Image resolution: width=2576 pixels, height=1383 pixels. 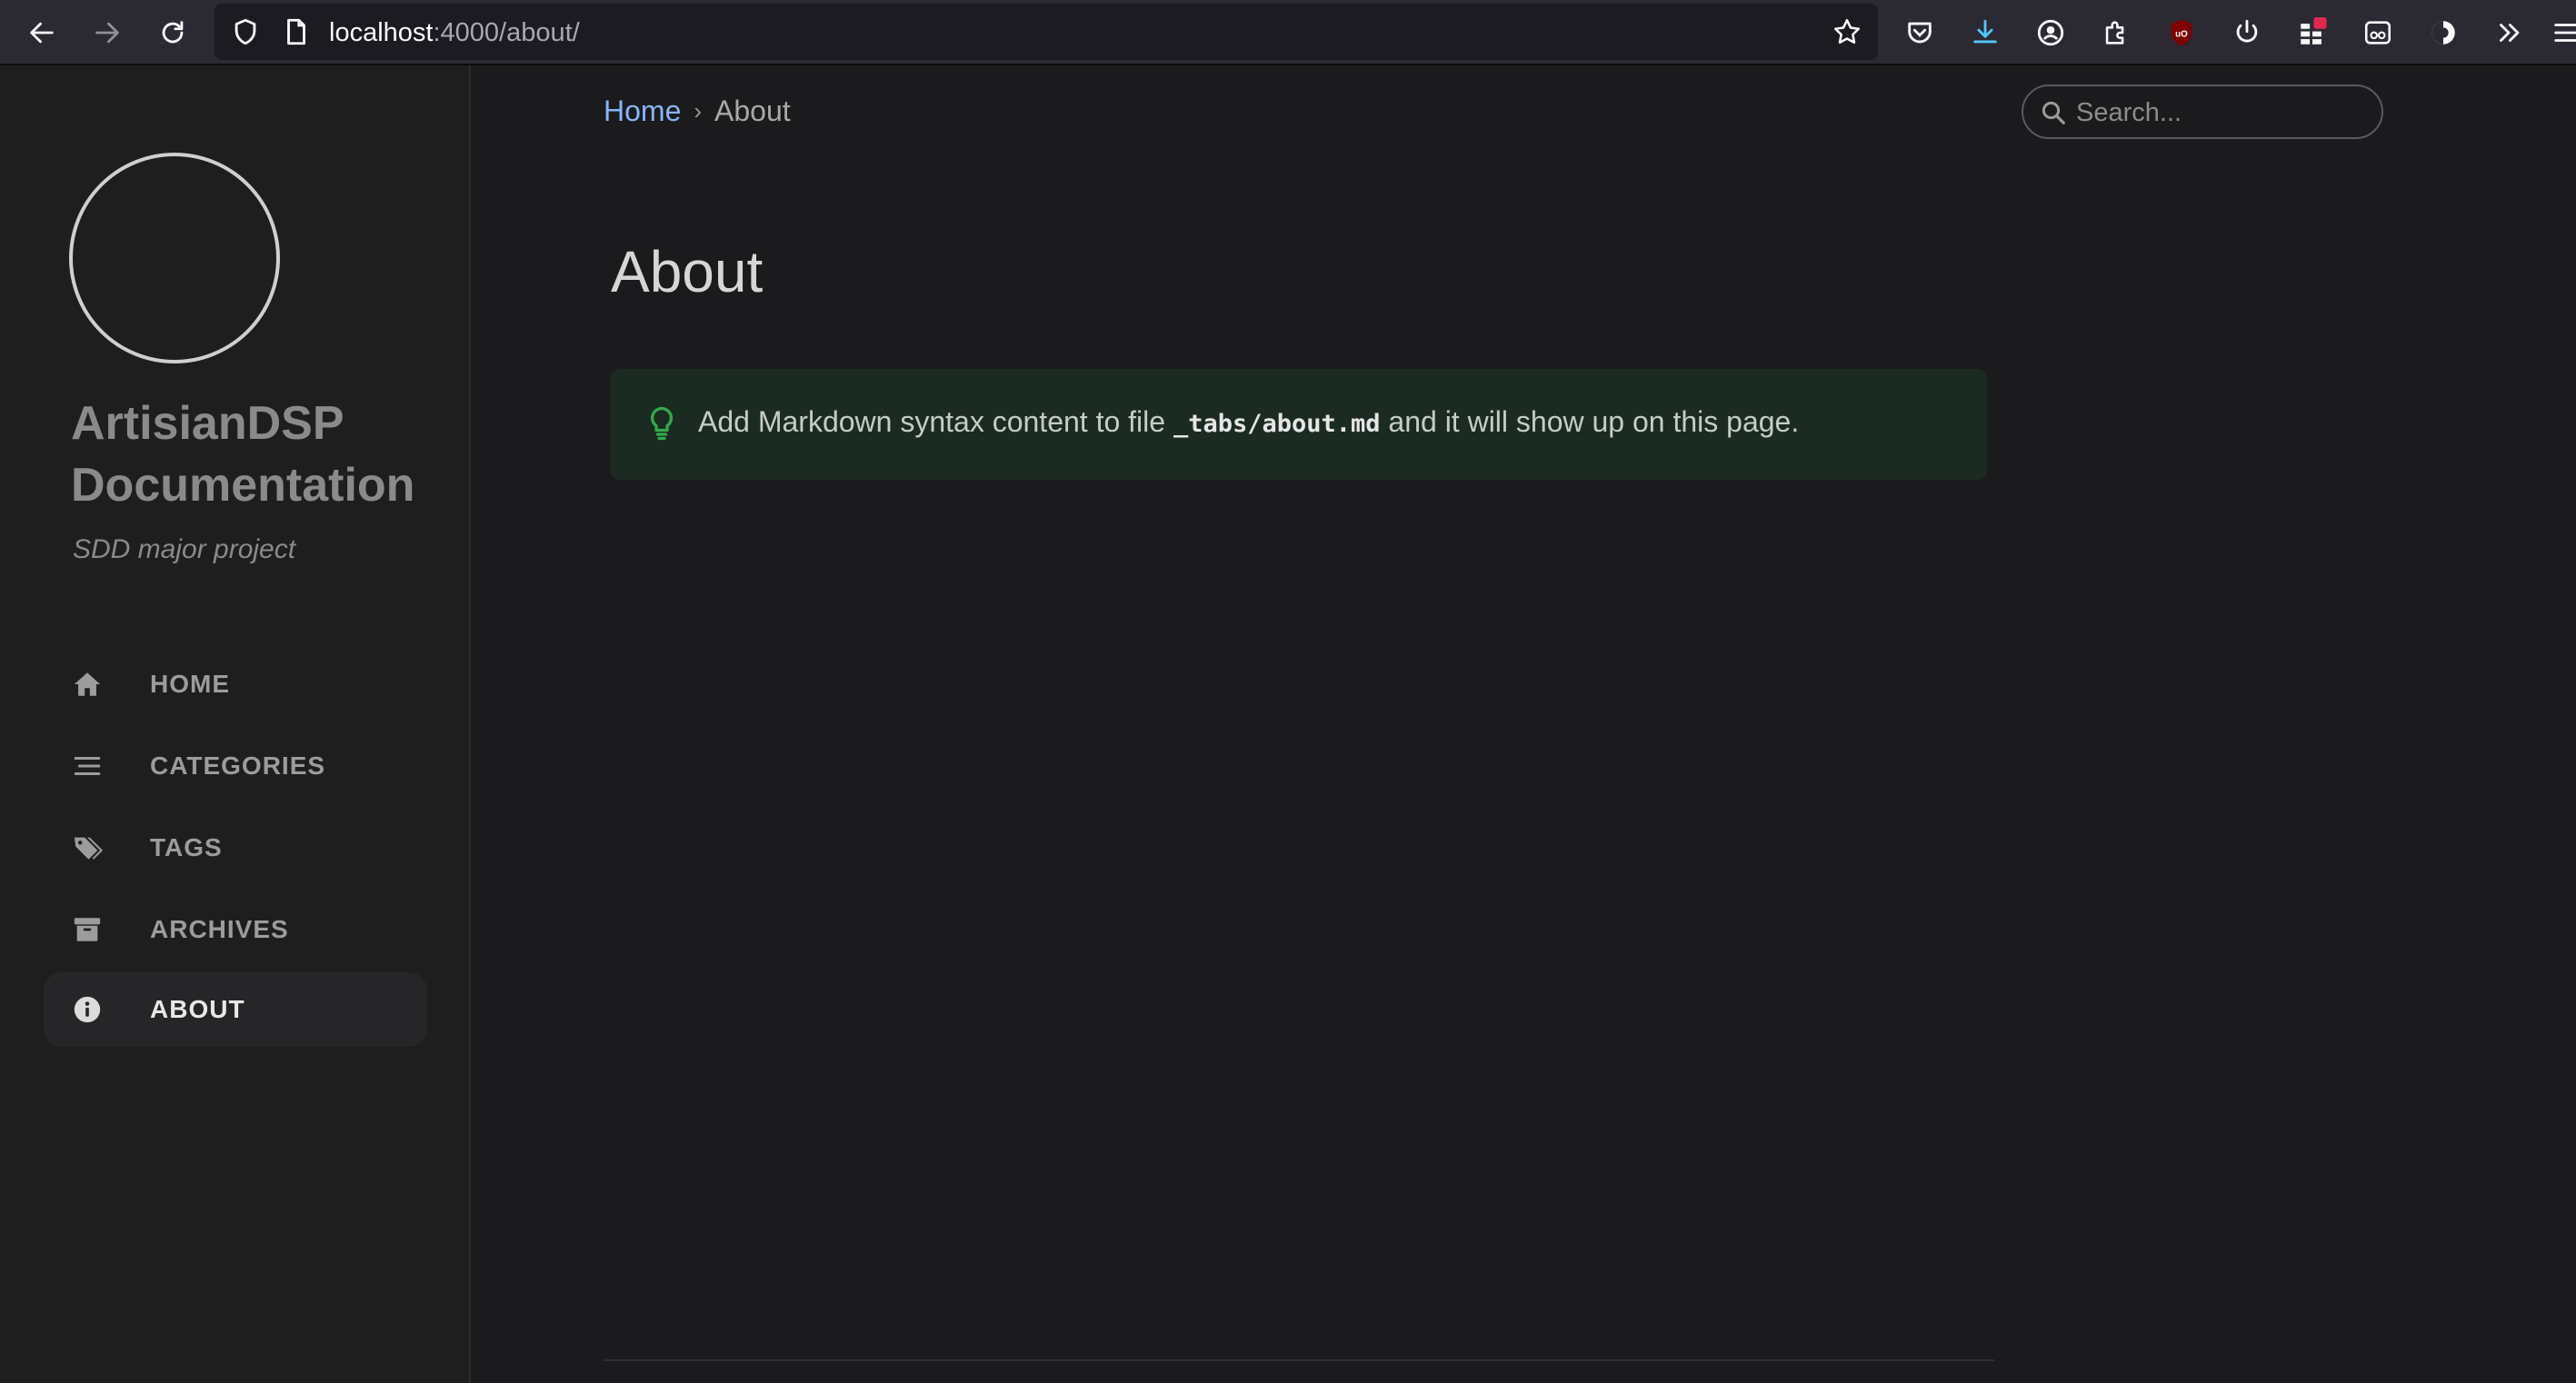 I want to click on overflow-chevrons-icon, so click(x=2509, y=33).